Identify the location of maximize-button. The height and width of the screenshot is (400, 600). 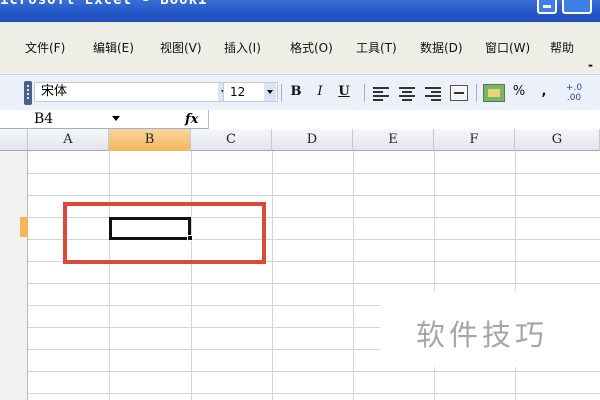
(577, 7).